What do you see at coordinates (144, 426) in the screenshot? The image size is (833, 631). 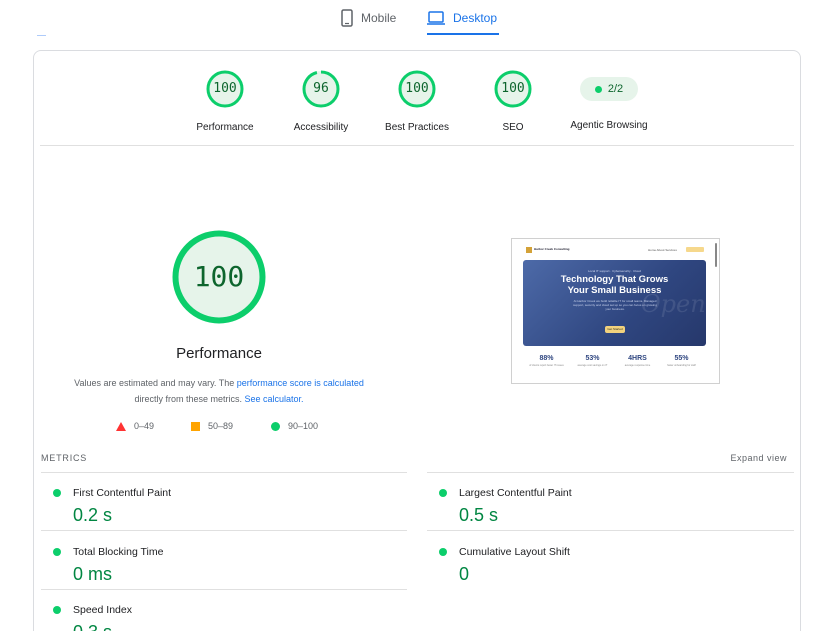 I see `legend-range: 0–49` at bounding box center [144, 426].